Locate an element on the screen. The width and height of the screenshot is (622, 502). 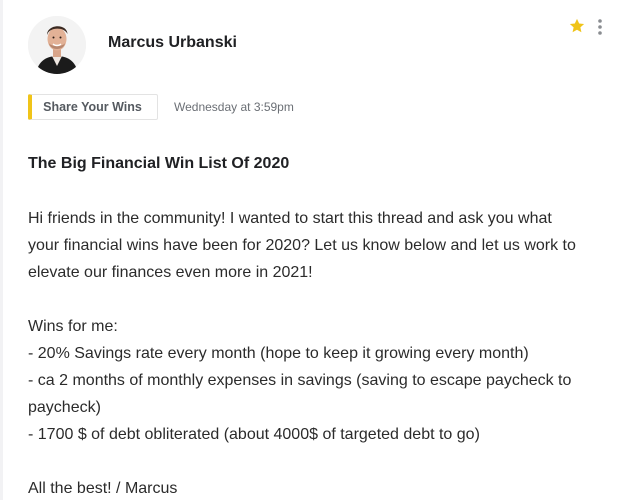
category-tag: Share Your Wins is located at coordinates (93, 107).